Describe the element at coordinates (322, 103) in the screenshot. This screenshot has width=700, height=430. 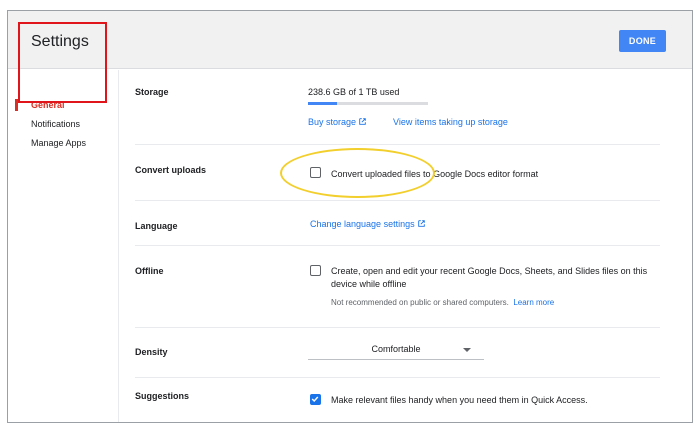
I see `storage-progress-fill` at that location.